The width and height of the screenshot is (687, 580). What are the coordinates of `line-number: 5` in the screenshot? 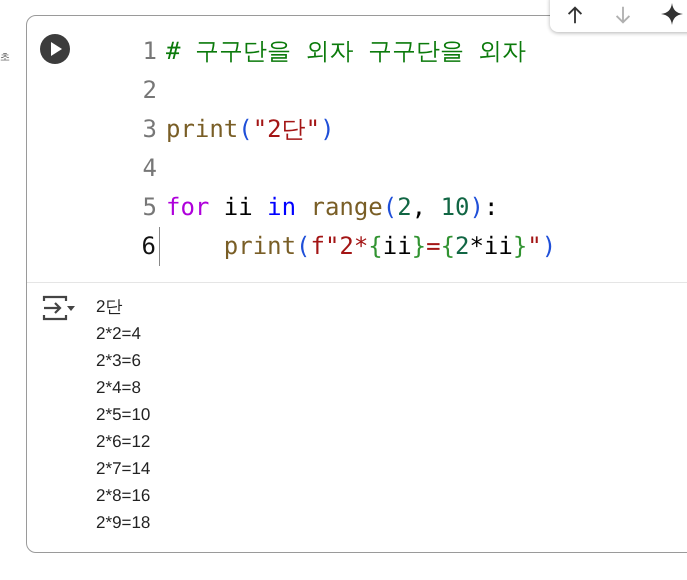 It's located at (150, 207).